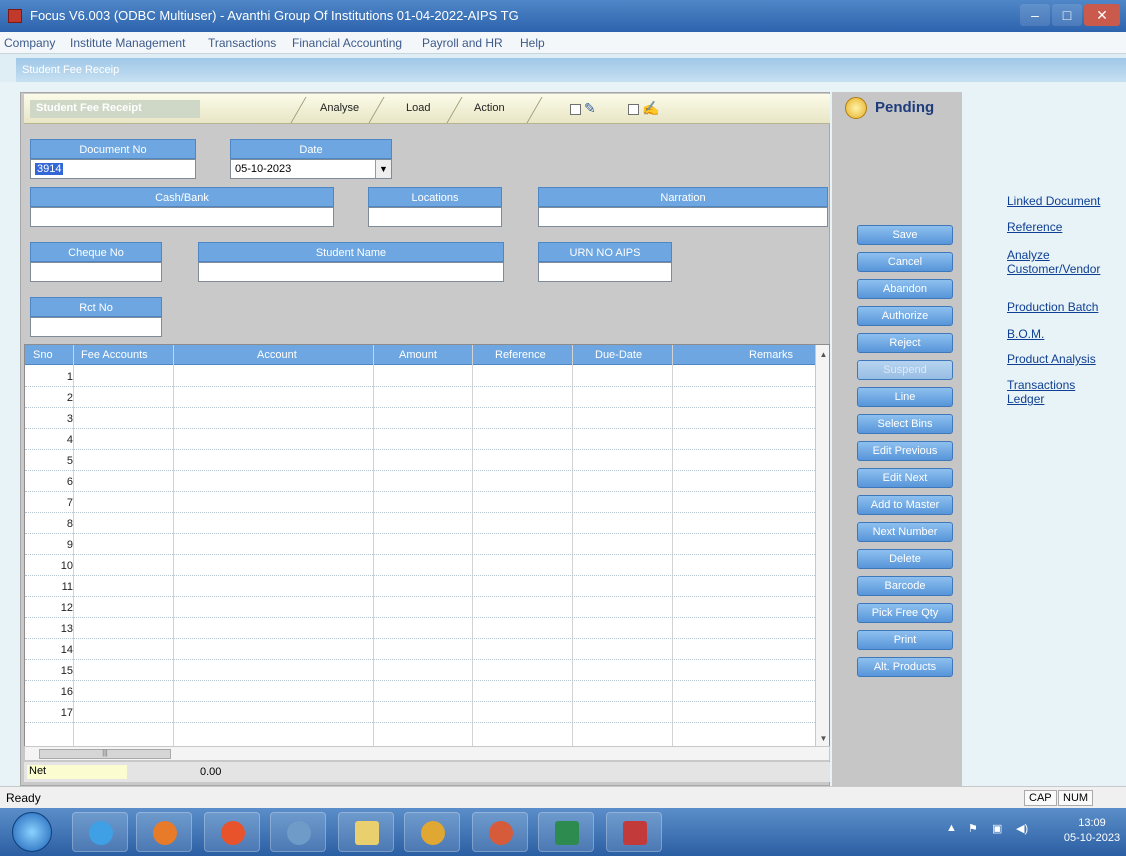 The width and height of the screenshot is (1126, 856). I want to click on select-bins-button: Select Bins, so click(905, 424).